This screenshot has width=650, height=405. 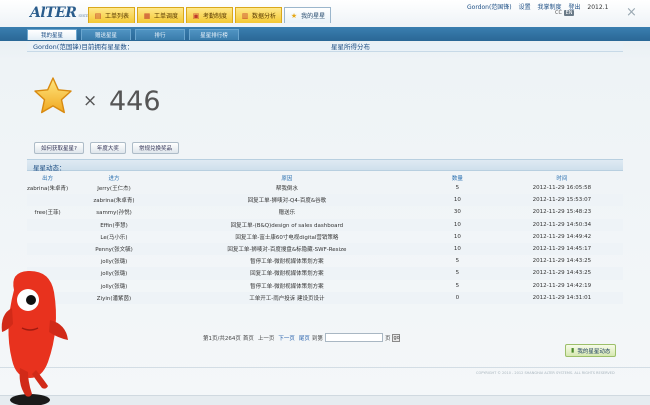 What do you see at coordinates (266, 338) in the screenshot?
I see `prev-page-link: 上一页` at bounding box center [266, 338].